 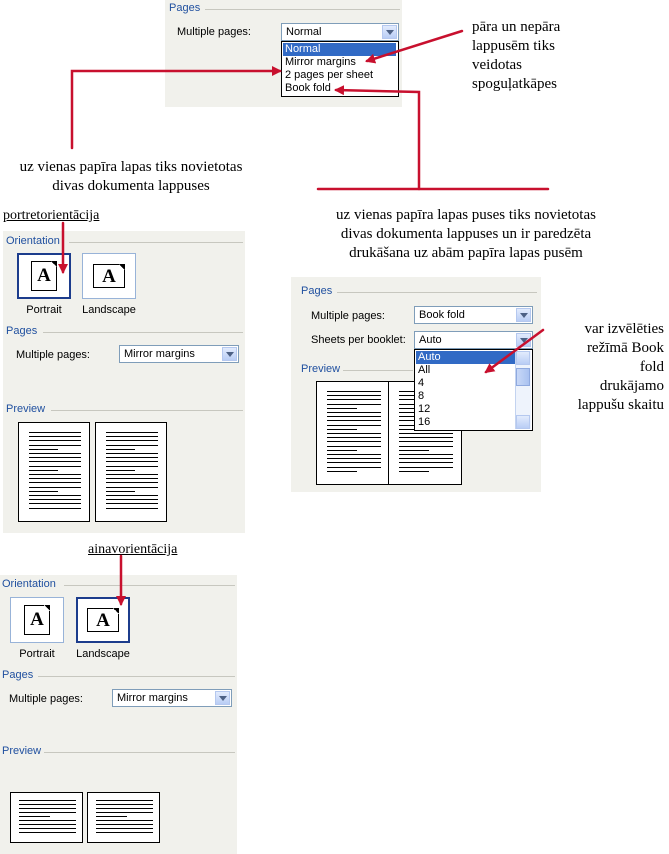 I want to click on arrow-to-2-pages-per-sheet, so click(x=176, y=108).